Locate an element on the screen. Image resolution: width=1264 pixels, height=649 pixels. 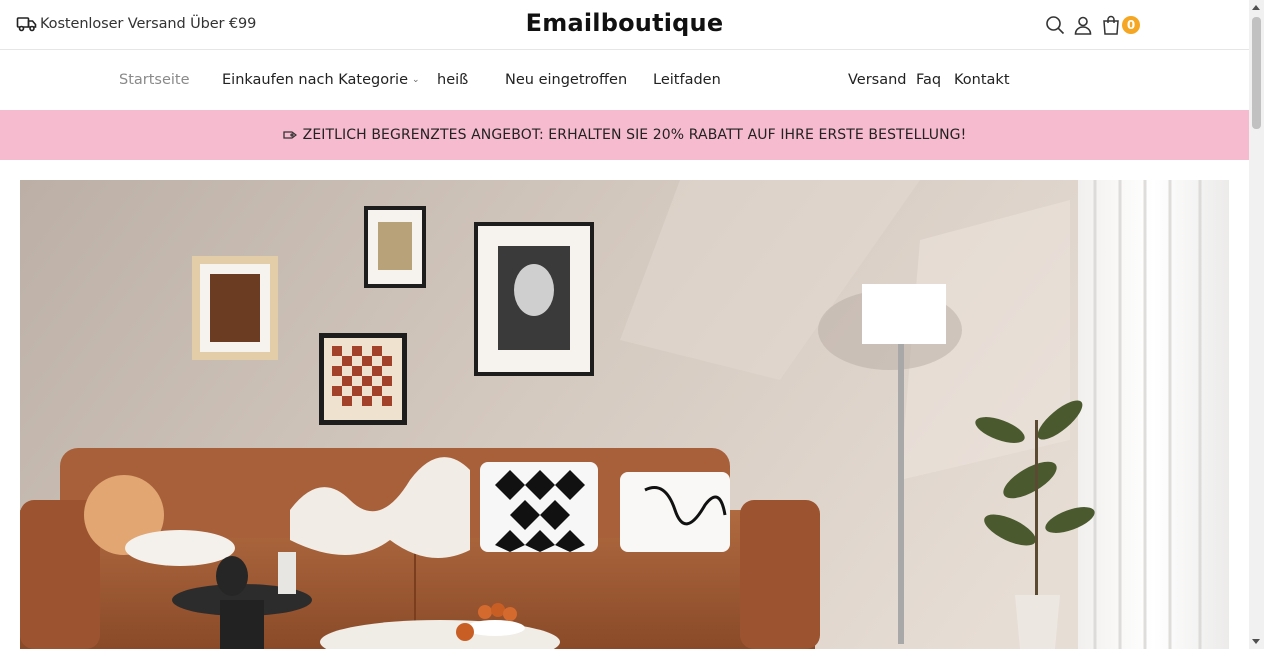
page-scrollbar is located at coordinates (1256, 324).